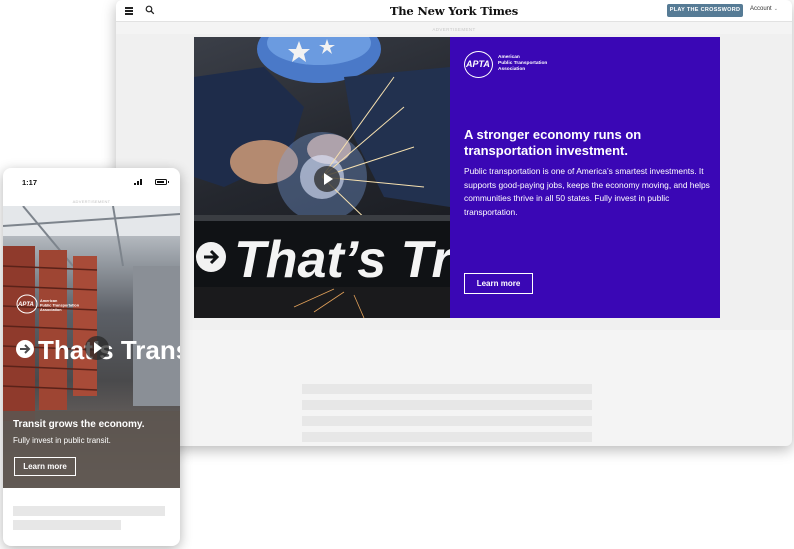 The height and width of the screenshot is (549, 794). I want to click on account-label: Account, so click(761, 9).